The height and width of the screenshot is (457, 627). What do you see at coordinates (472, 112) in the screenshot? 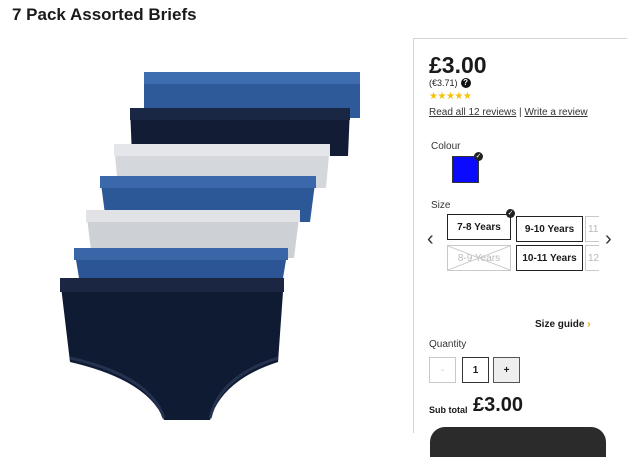
I see `read-reviews-link: Read all 12 reviews` at bounding box center [472, 112].